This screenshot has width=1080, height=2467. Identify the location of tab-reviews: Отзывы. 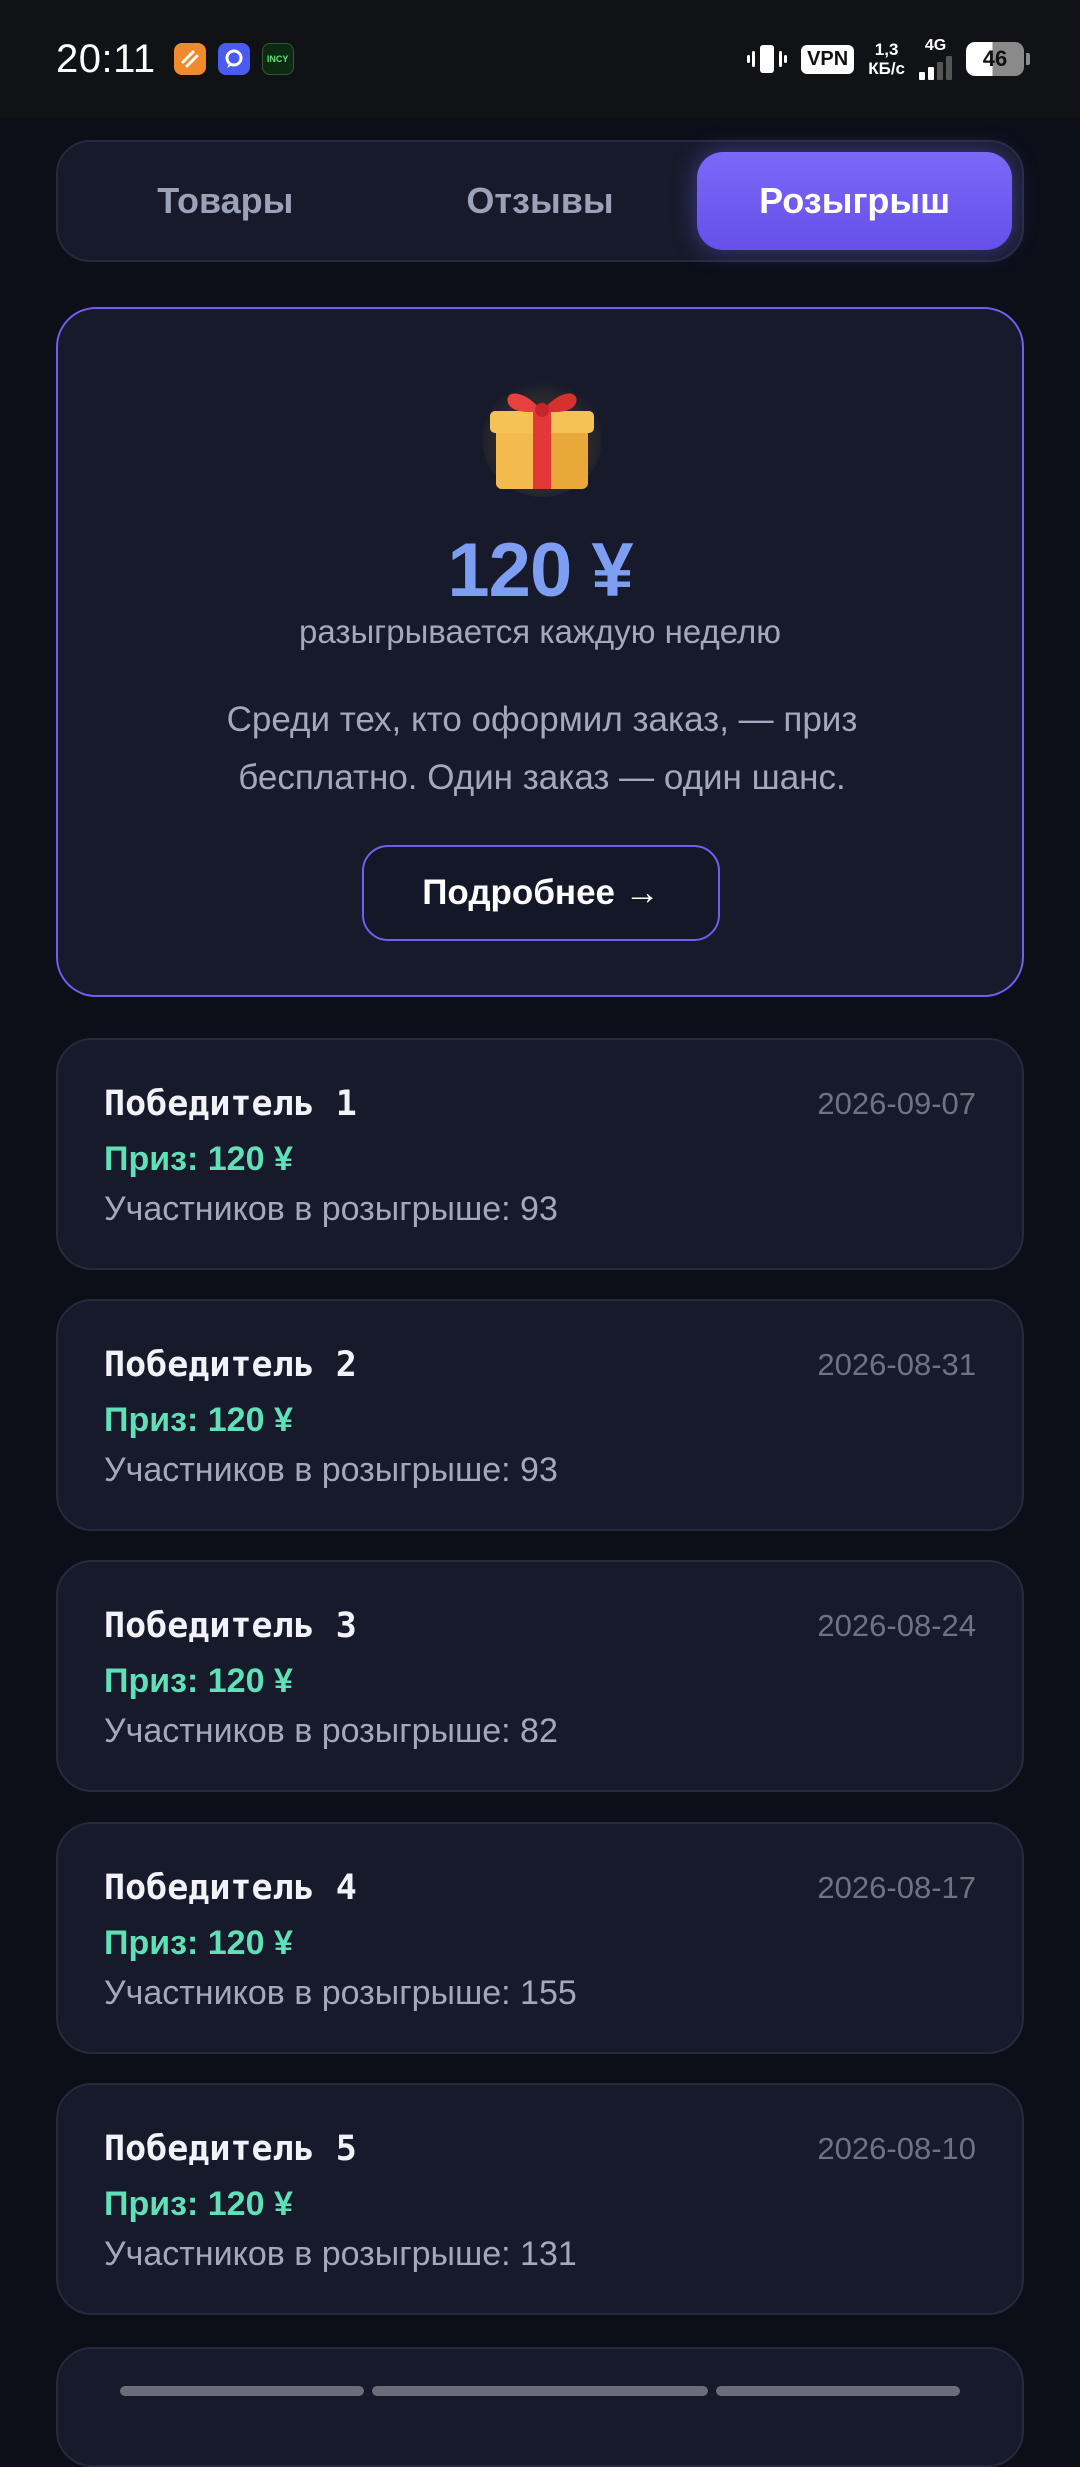
(540, 201).